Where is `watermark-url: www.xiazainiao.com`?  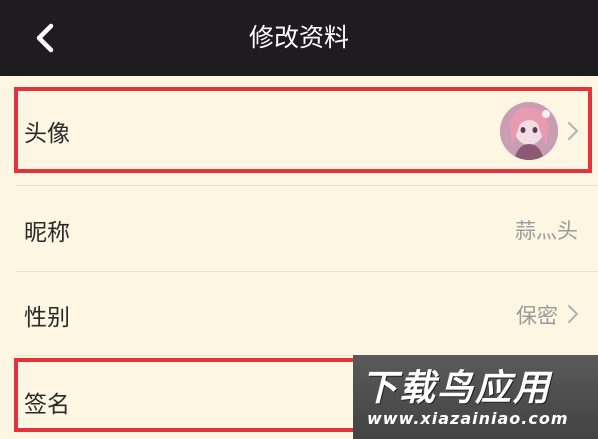
watermark-url: www.xiazainiao.com is located at coordinates (468, 418).